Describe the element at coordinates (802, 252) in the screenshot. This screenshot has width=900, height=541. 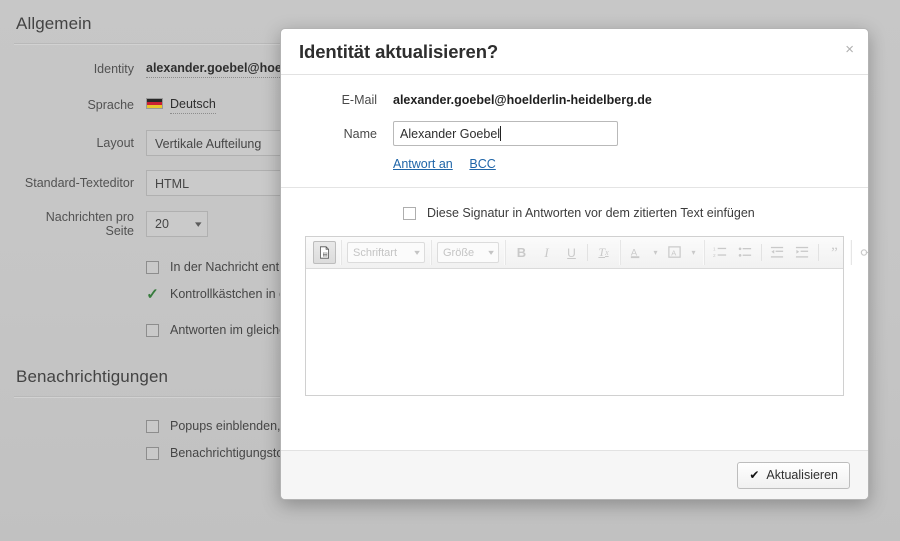
I see `indent-icon` at that location.